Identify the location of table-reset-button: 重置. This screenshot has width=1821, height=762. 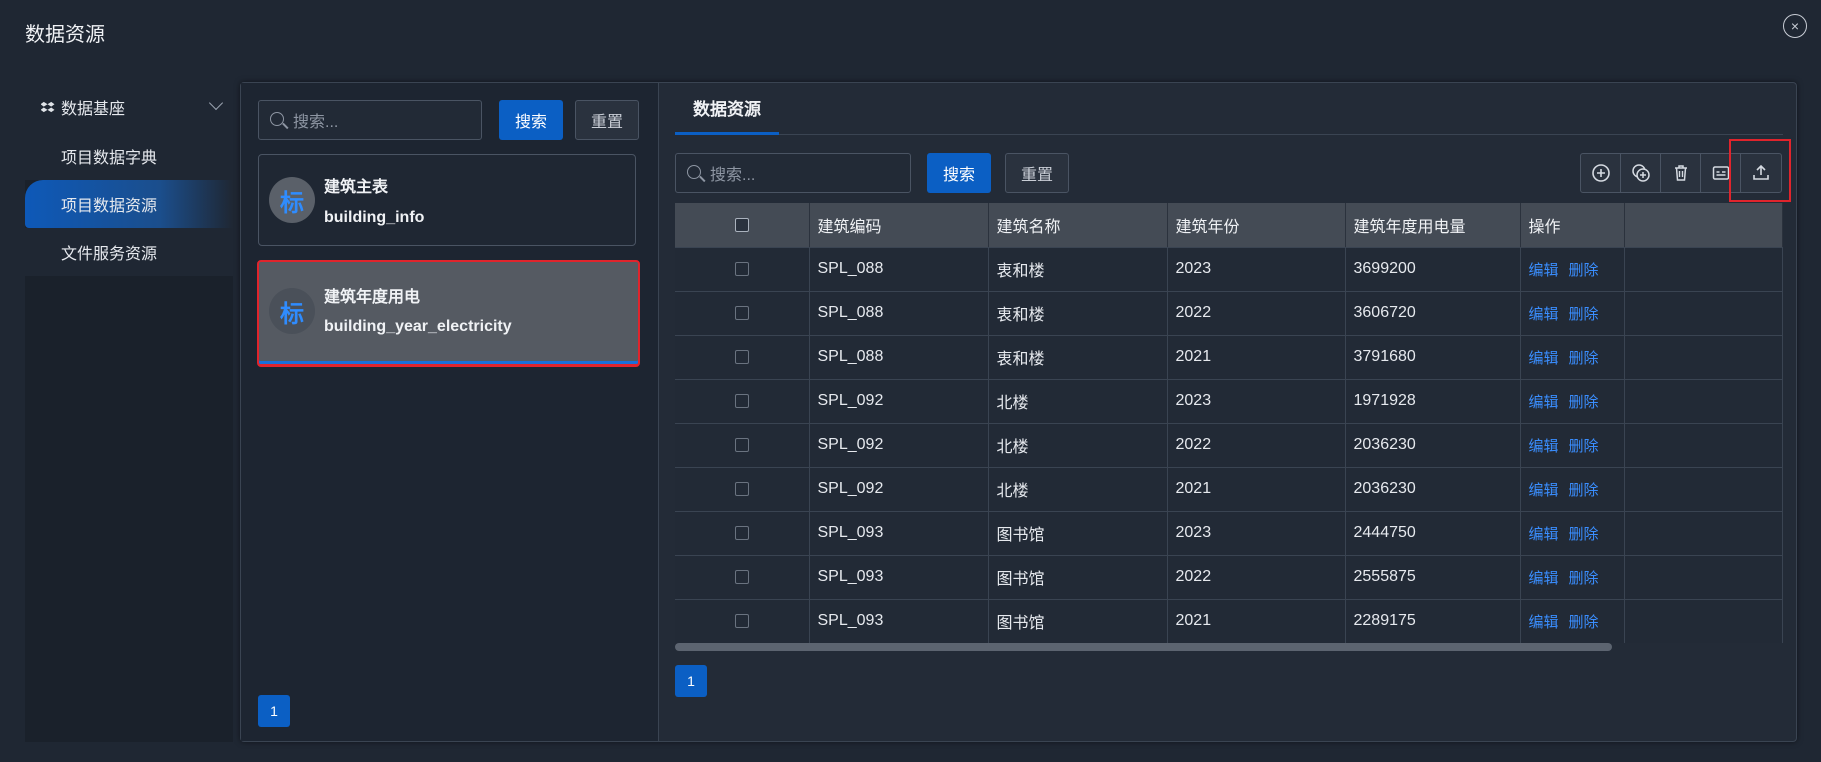
(607, 120).